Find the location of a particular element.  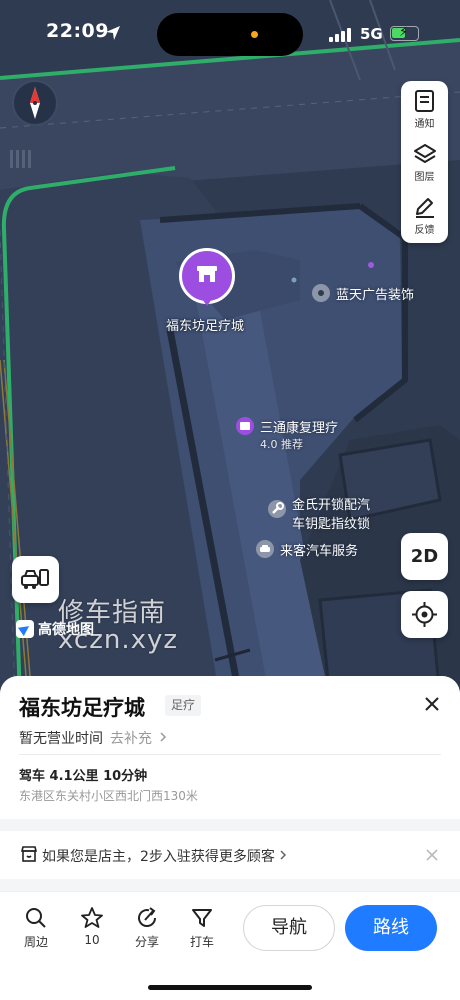

owner-claim-text: 如果您是店主，2步入驻获得更多顾客 is located at coordinates (165, 856).